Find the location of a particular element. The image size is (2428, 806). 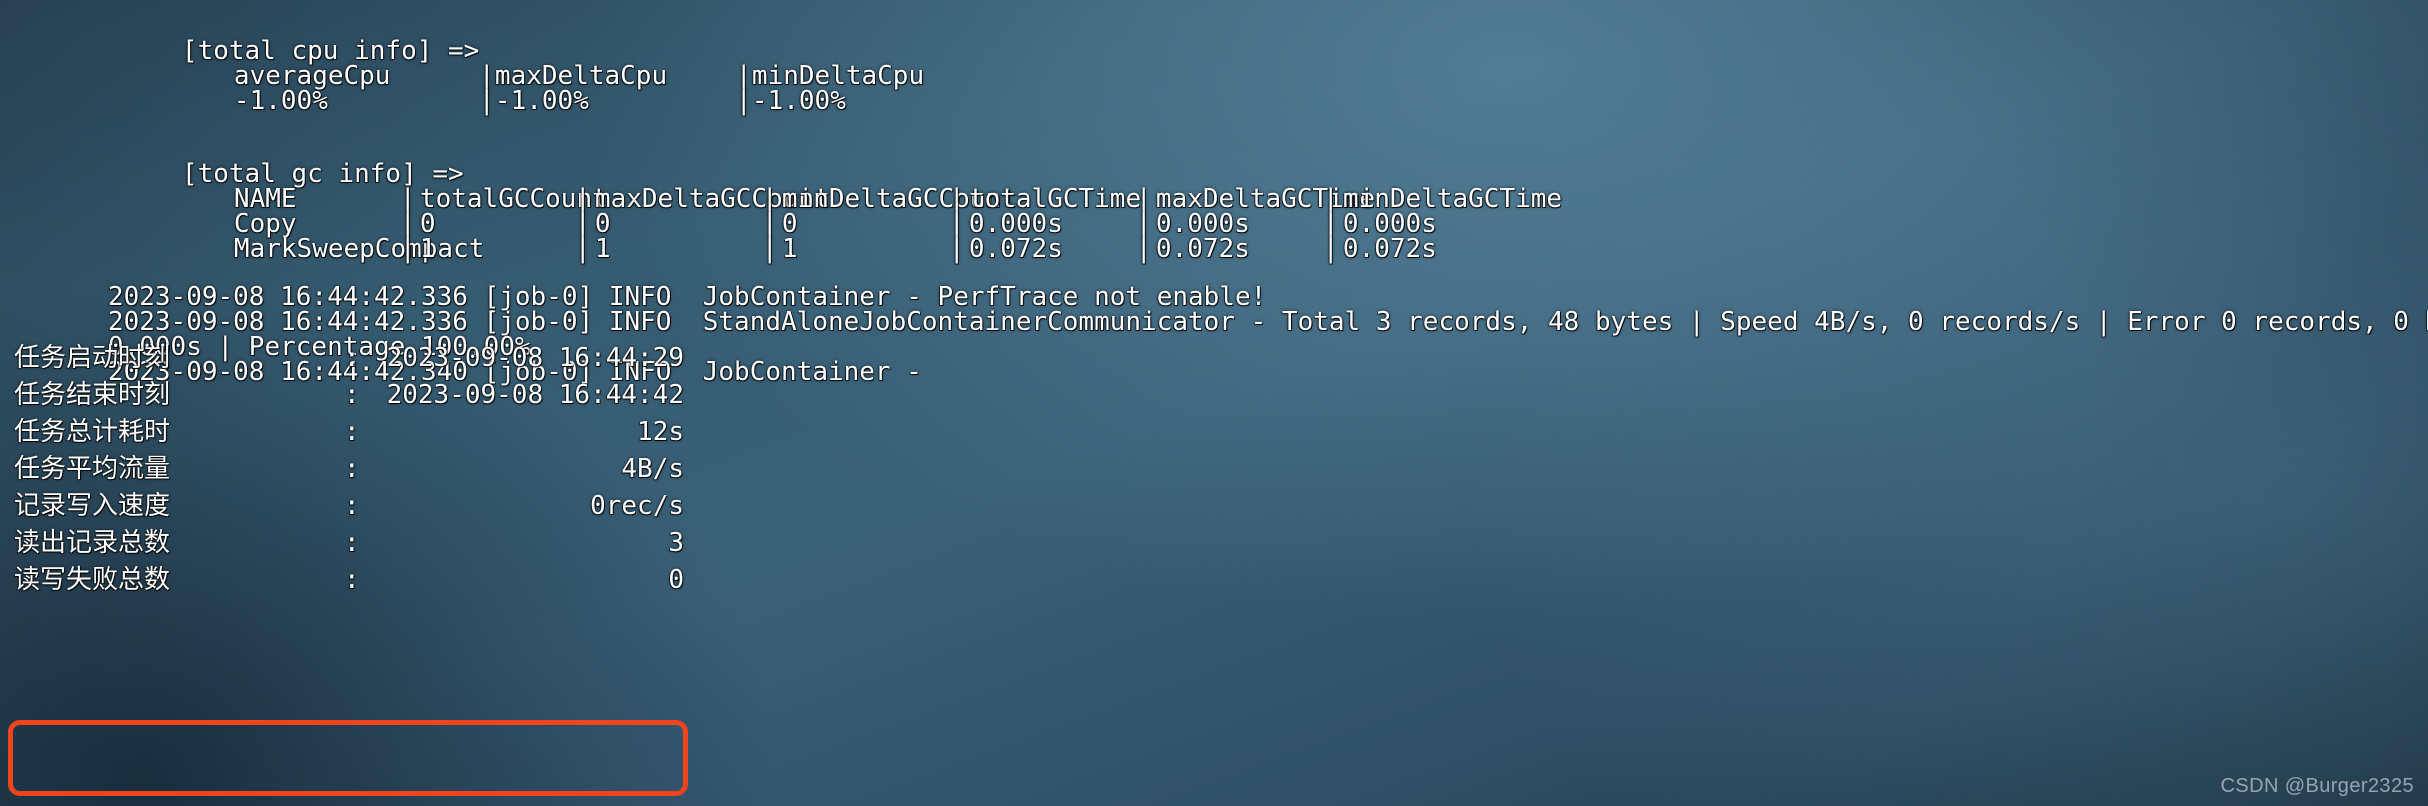

summary-value-write-speed: 0rec/s is located at coordinates (637, 506).